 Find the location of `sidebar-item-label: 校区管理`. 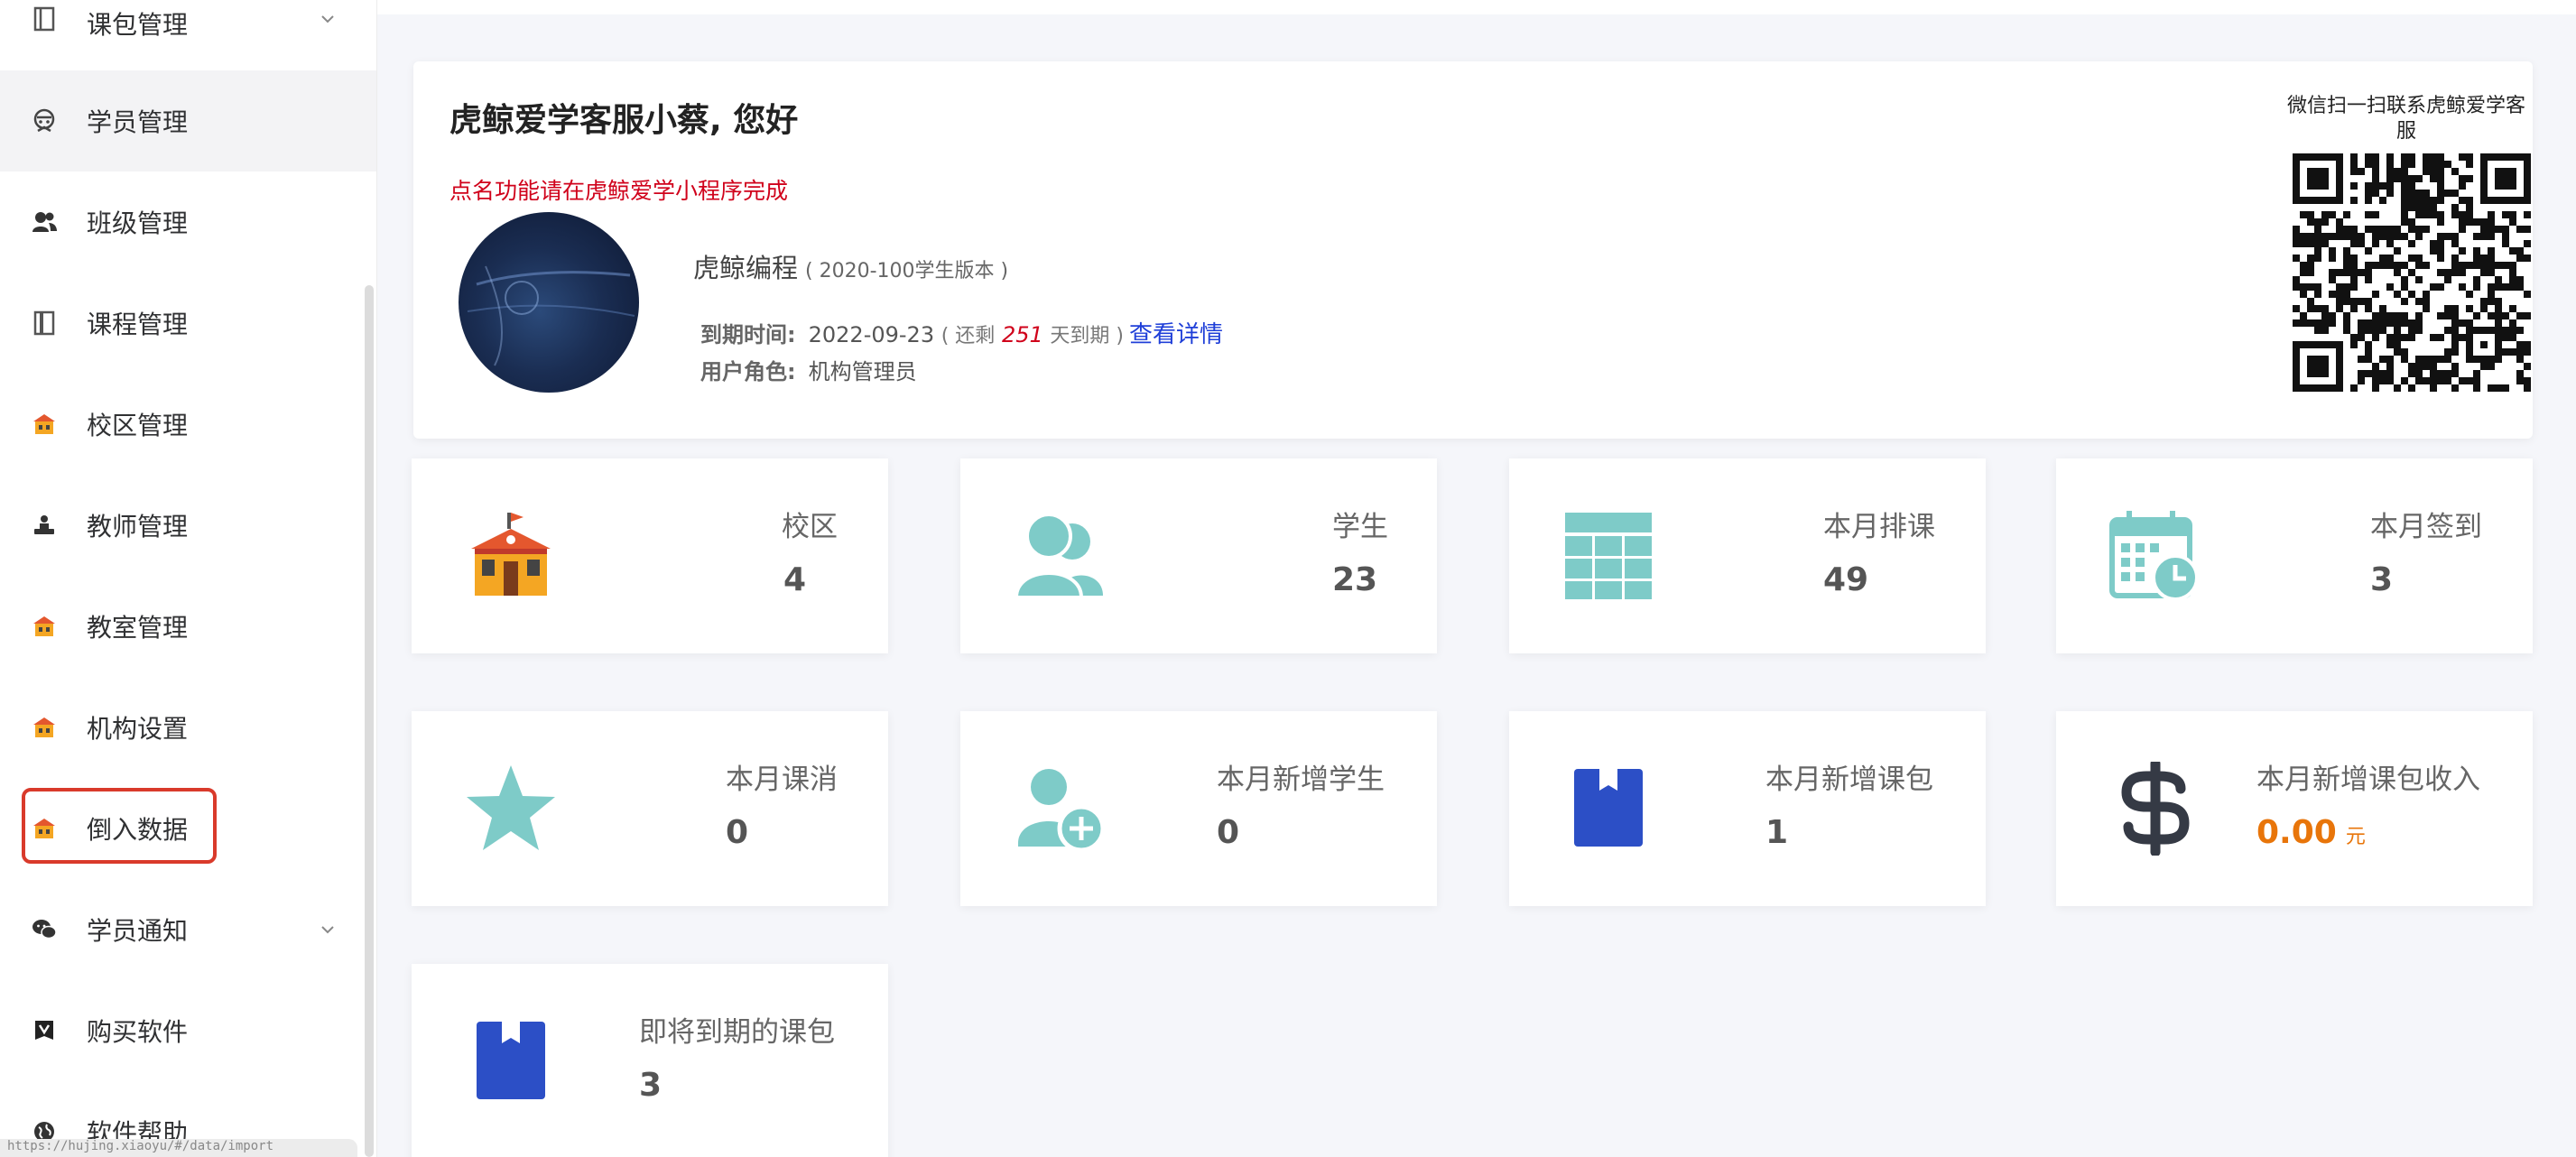

sidebar-item-label: 校区管理 is located at coordinates (138, 425).